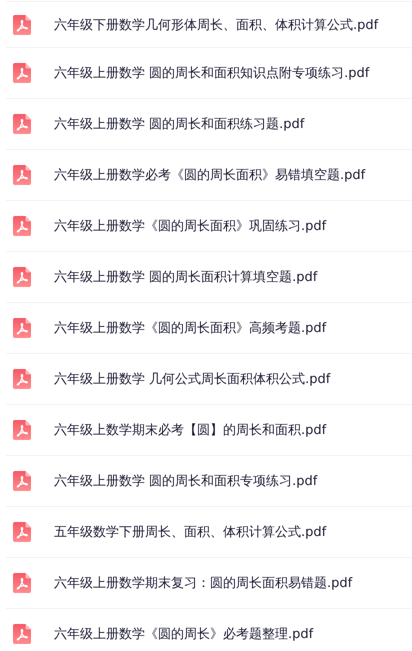  I want to click on file-item: 六年级上册数学 圆的周长和面积知识点附专项练习.pdf, so click(209, 73).